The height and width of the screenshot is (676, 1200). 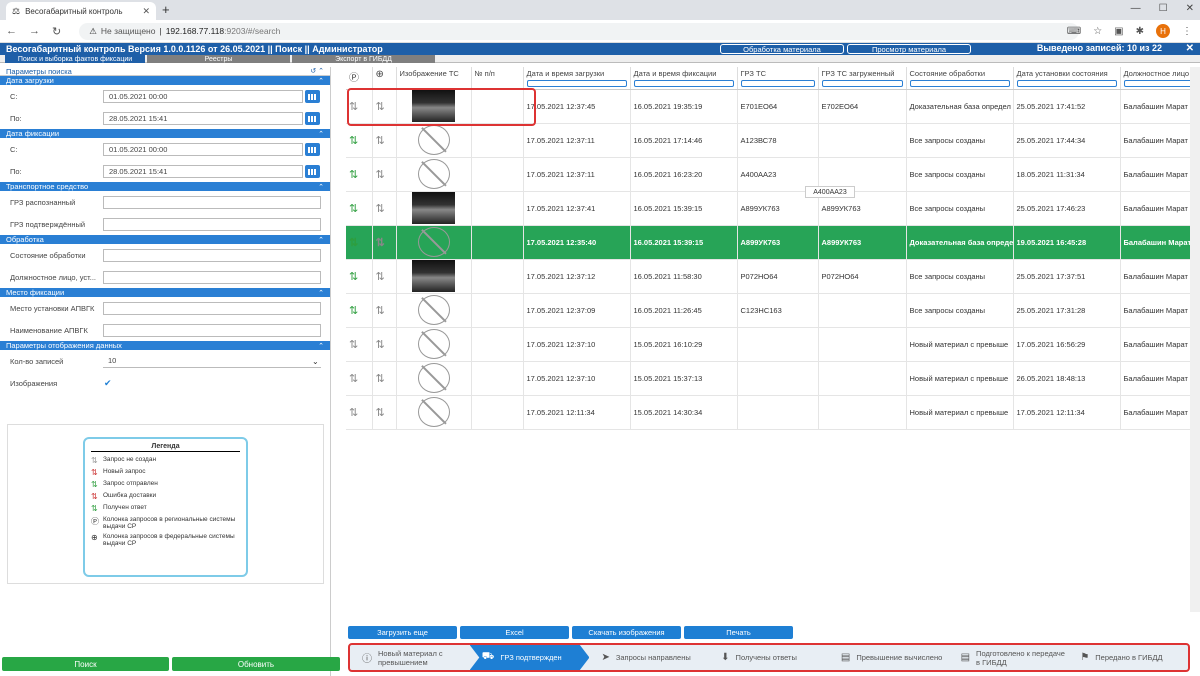 What do you see at coordinates (212, 277) in the screenshot?
I see `official-input` at bounding box center [212, 277].